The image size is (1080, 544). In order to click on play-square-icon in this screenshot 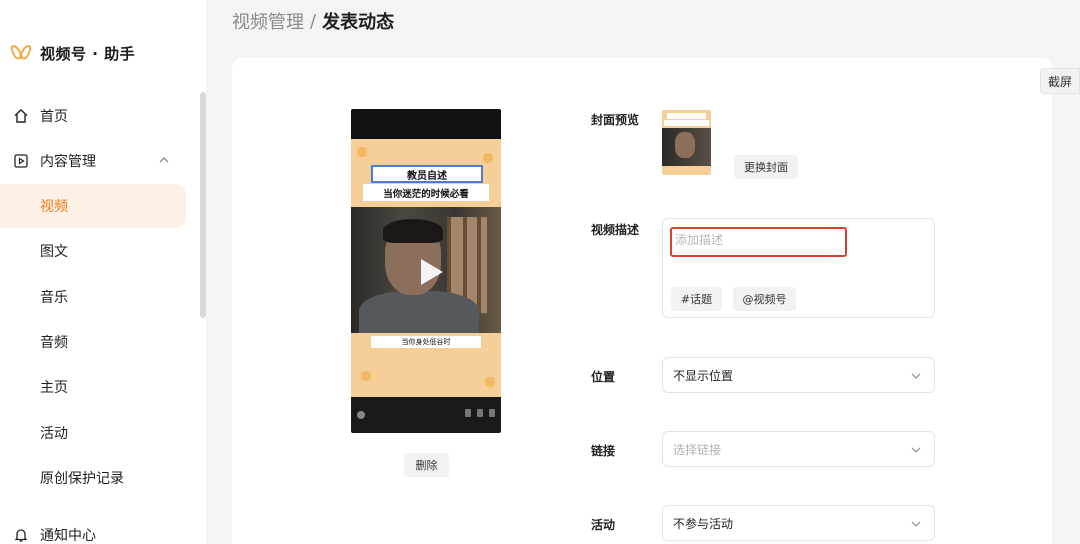, I will do `click(21, 161)`.